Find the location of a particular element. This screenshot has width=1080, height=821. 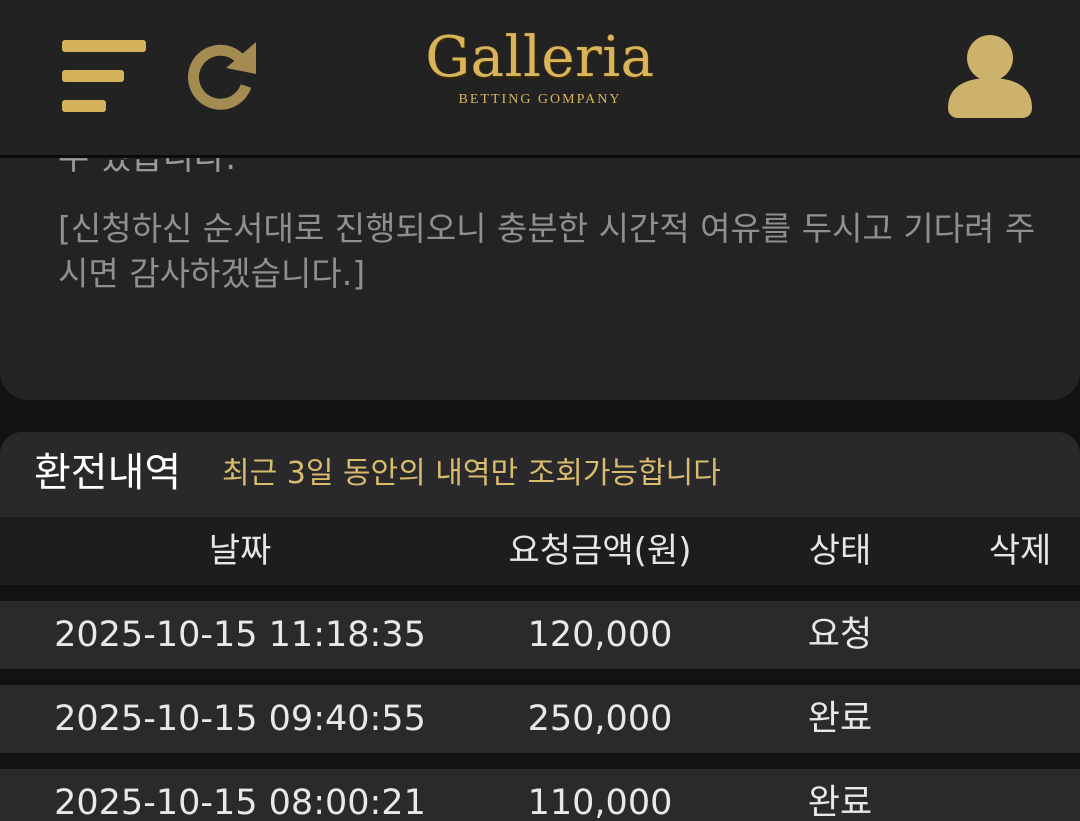

table-row: 2025-10-15 08:00:21 110,000 완료 is located at coordinates (540, 795).